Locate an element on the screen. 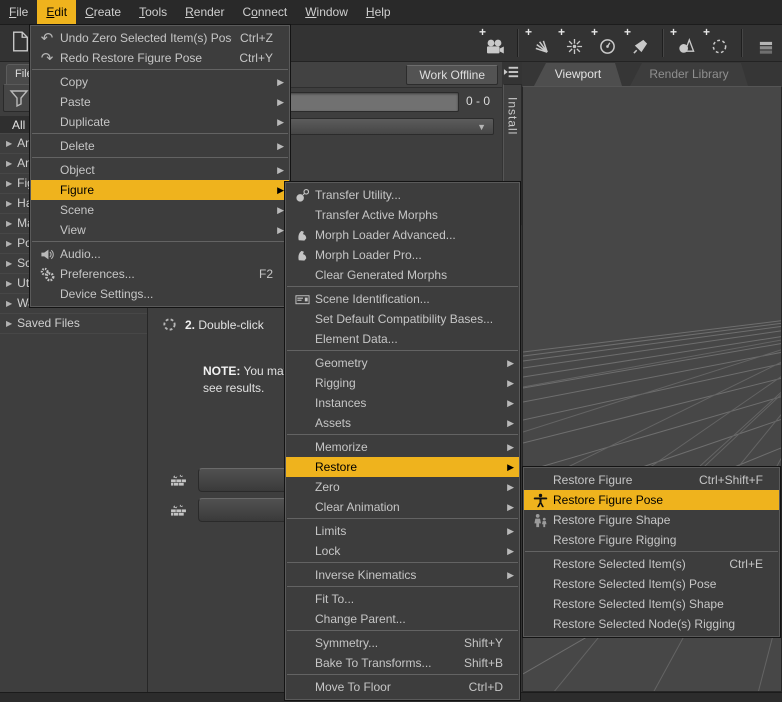 This screenshot has height=702, width=782. menu-item-shortcut: Ctrl+D is located at coordinates (485, 687).